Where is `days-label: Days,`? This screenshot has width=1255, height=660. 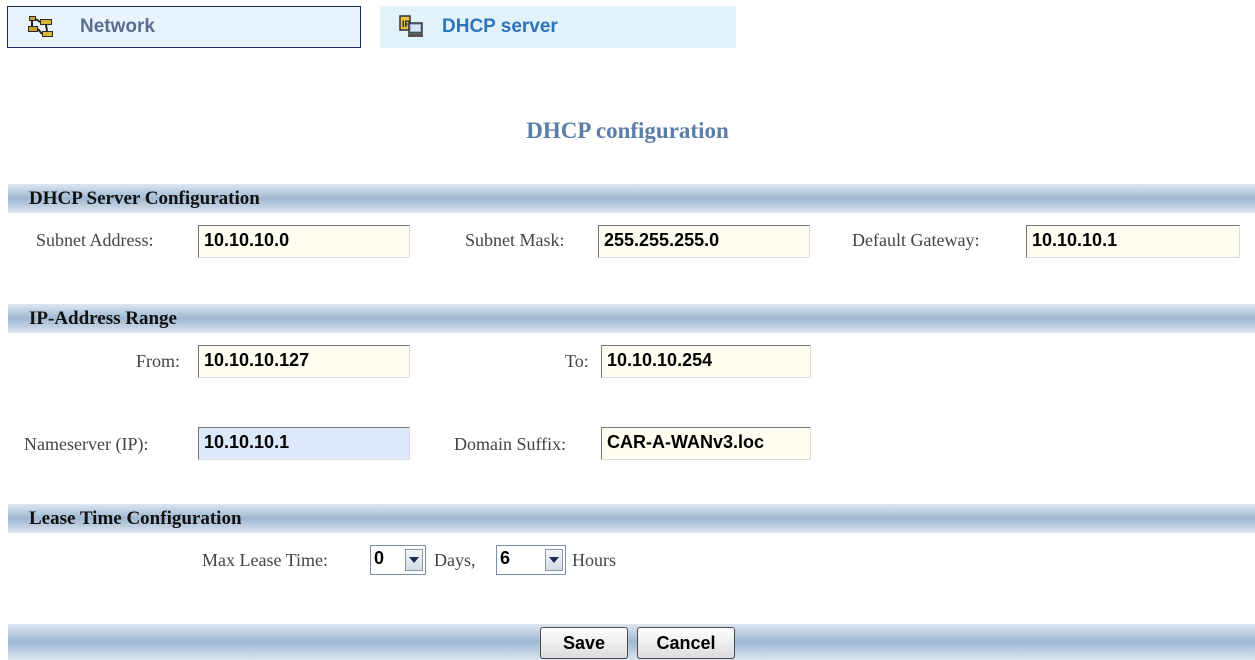 days-label: Days, is located at coordinates (455, 560).